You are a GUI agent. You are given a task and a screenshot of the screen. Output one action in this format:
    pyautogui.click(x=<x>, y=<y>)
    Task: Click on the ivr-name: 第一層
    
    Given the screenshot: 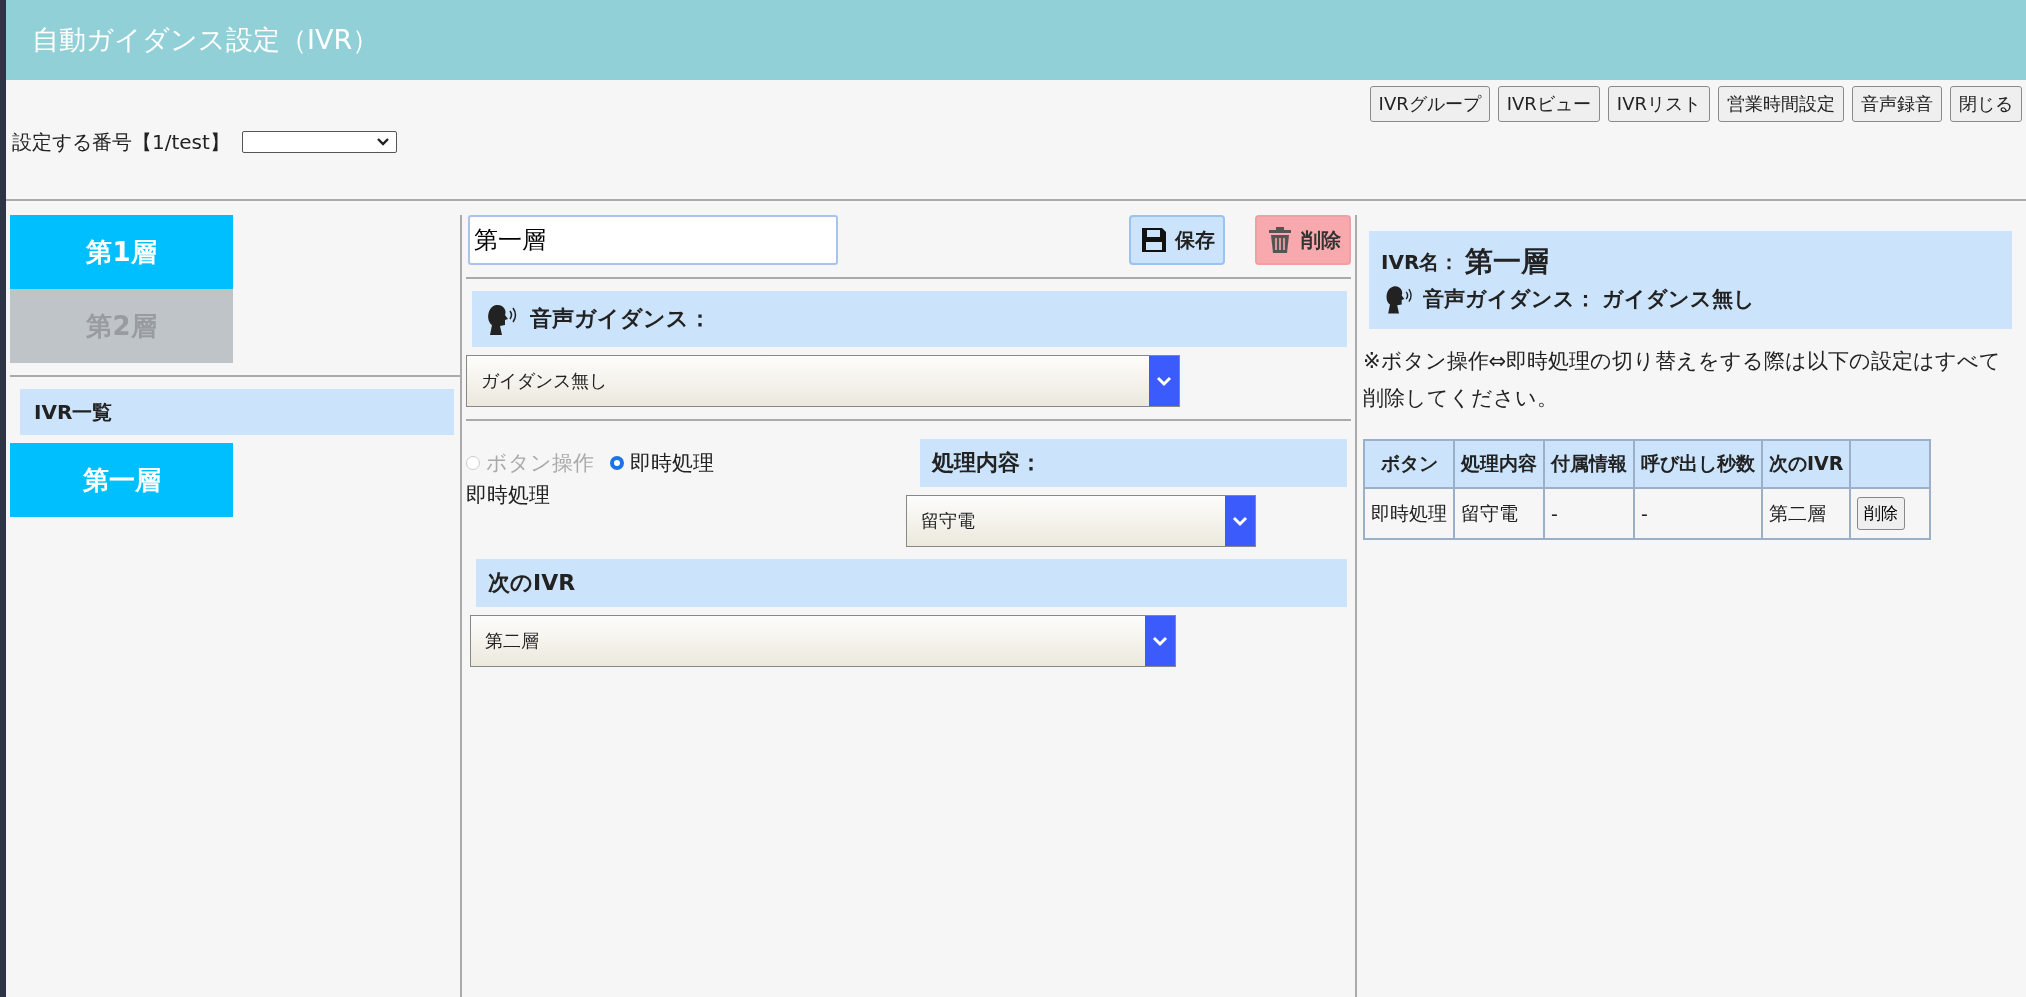 What is the action you would take?
    pyautogui.click(x=1507, y=262)
    